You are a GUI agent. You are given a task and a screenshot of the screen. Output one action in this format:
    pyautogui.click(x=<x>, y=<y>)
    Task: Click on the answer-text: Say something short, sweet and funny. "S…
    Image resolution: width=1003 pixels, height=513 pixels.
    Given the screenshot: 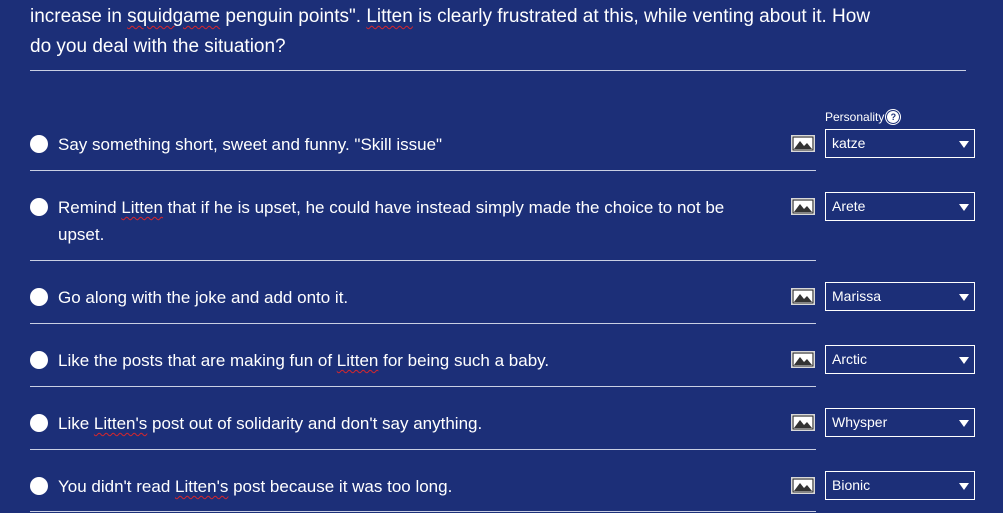 What is the action you would take?
    pyautogui.click(x=414, y=144)
    